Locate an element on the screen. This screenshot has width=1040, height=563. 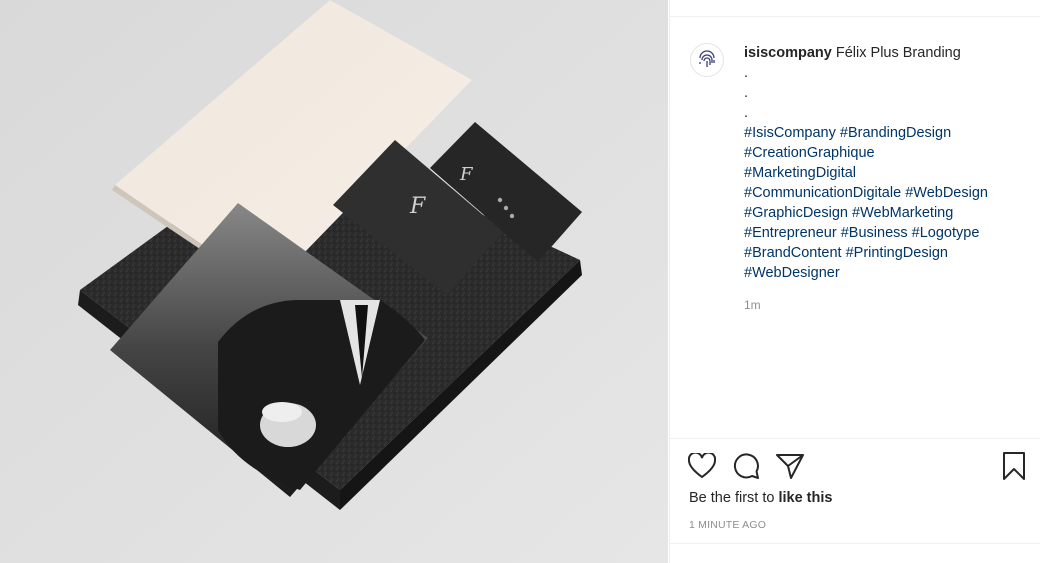
hashtag-link: #WebDesign is located at coordinates (946, 193).